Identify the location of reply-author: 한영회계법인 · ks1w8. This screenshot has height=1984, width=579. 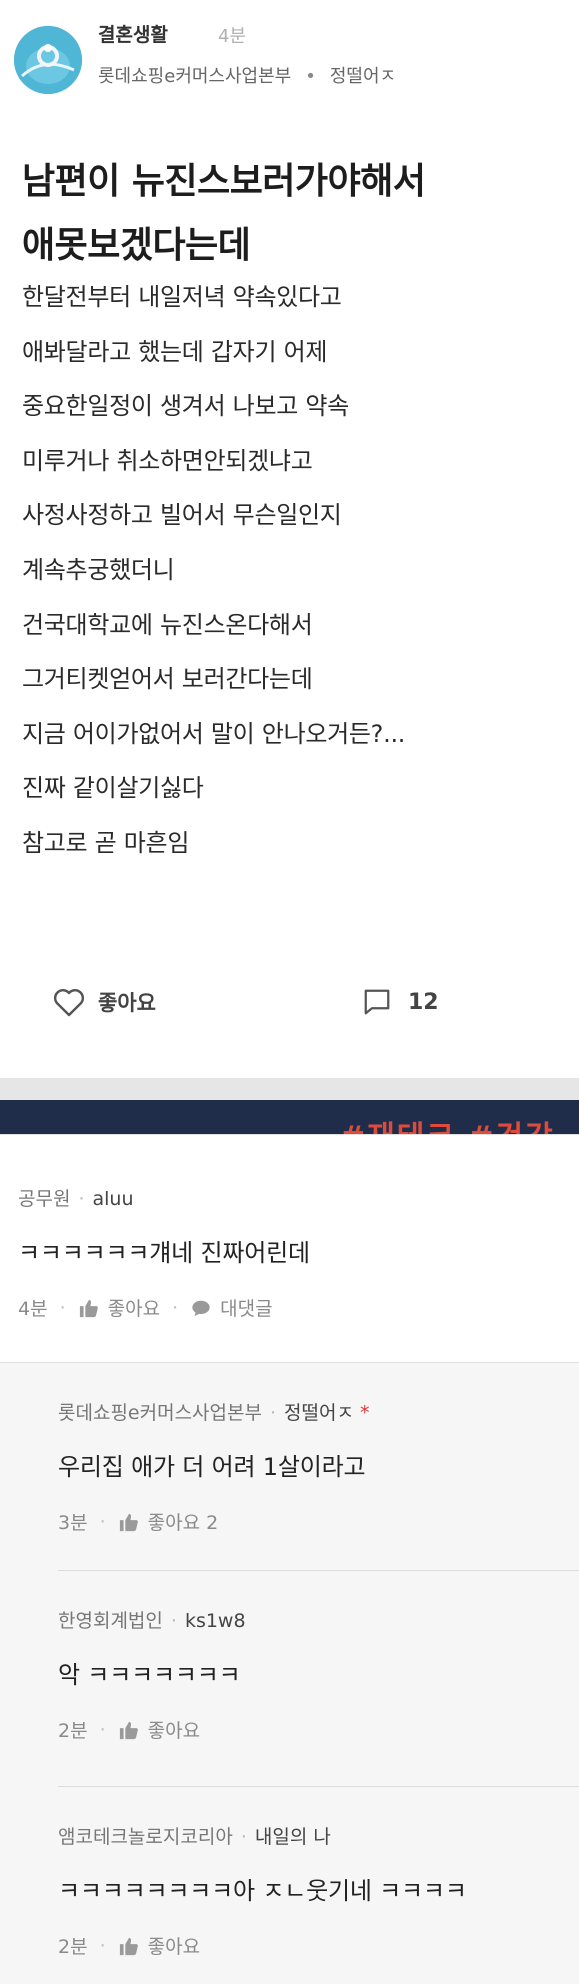
(152, 1619).